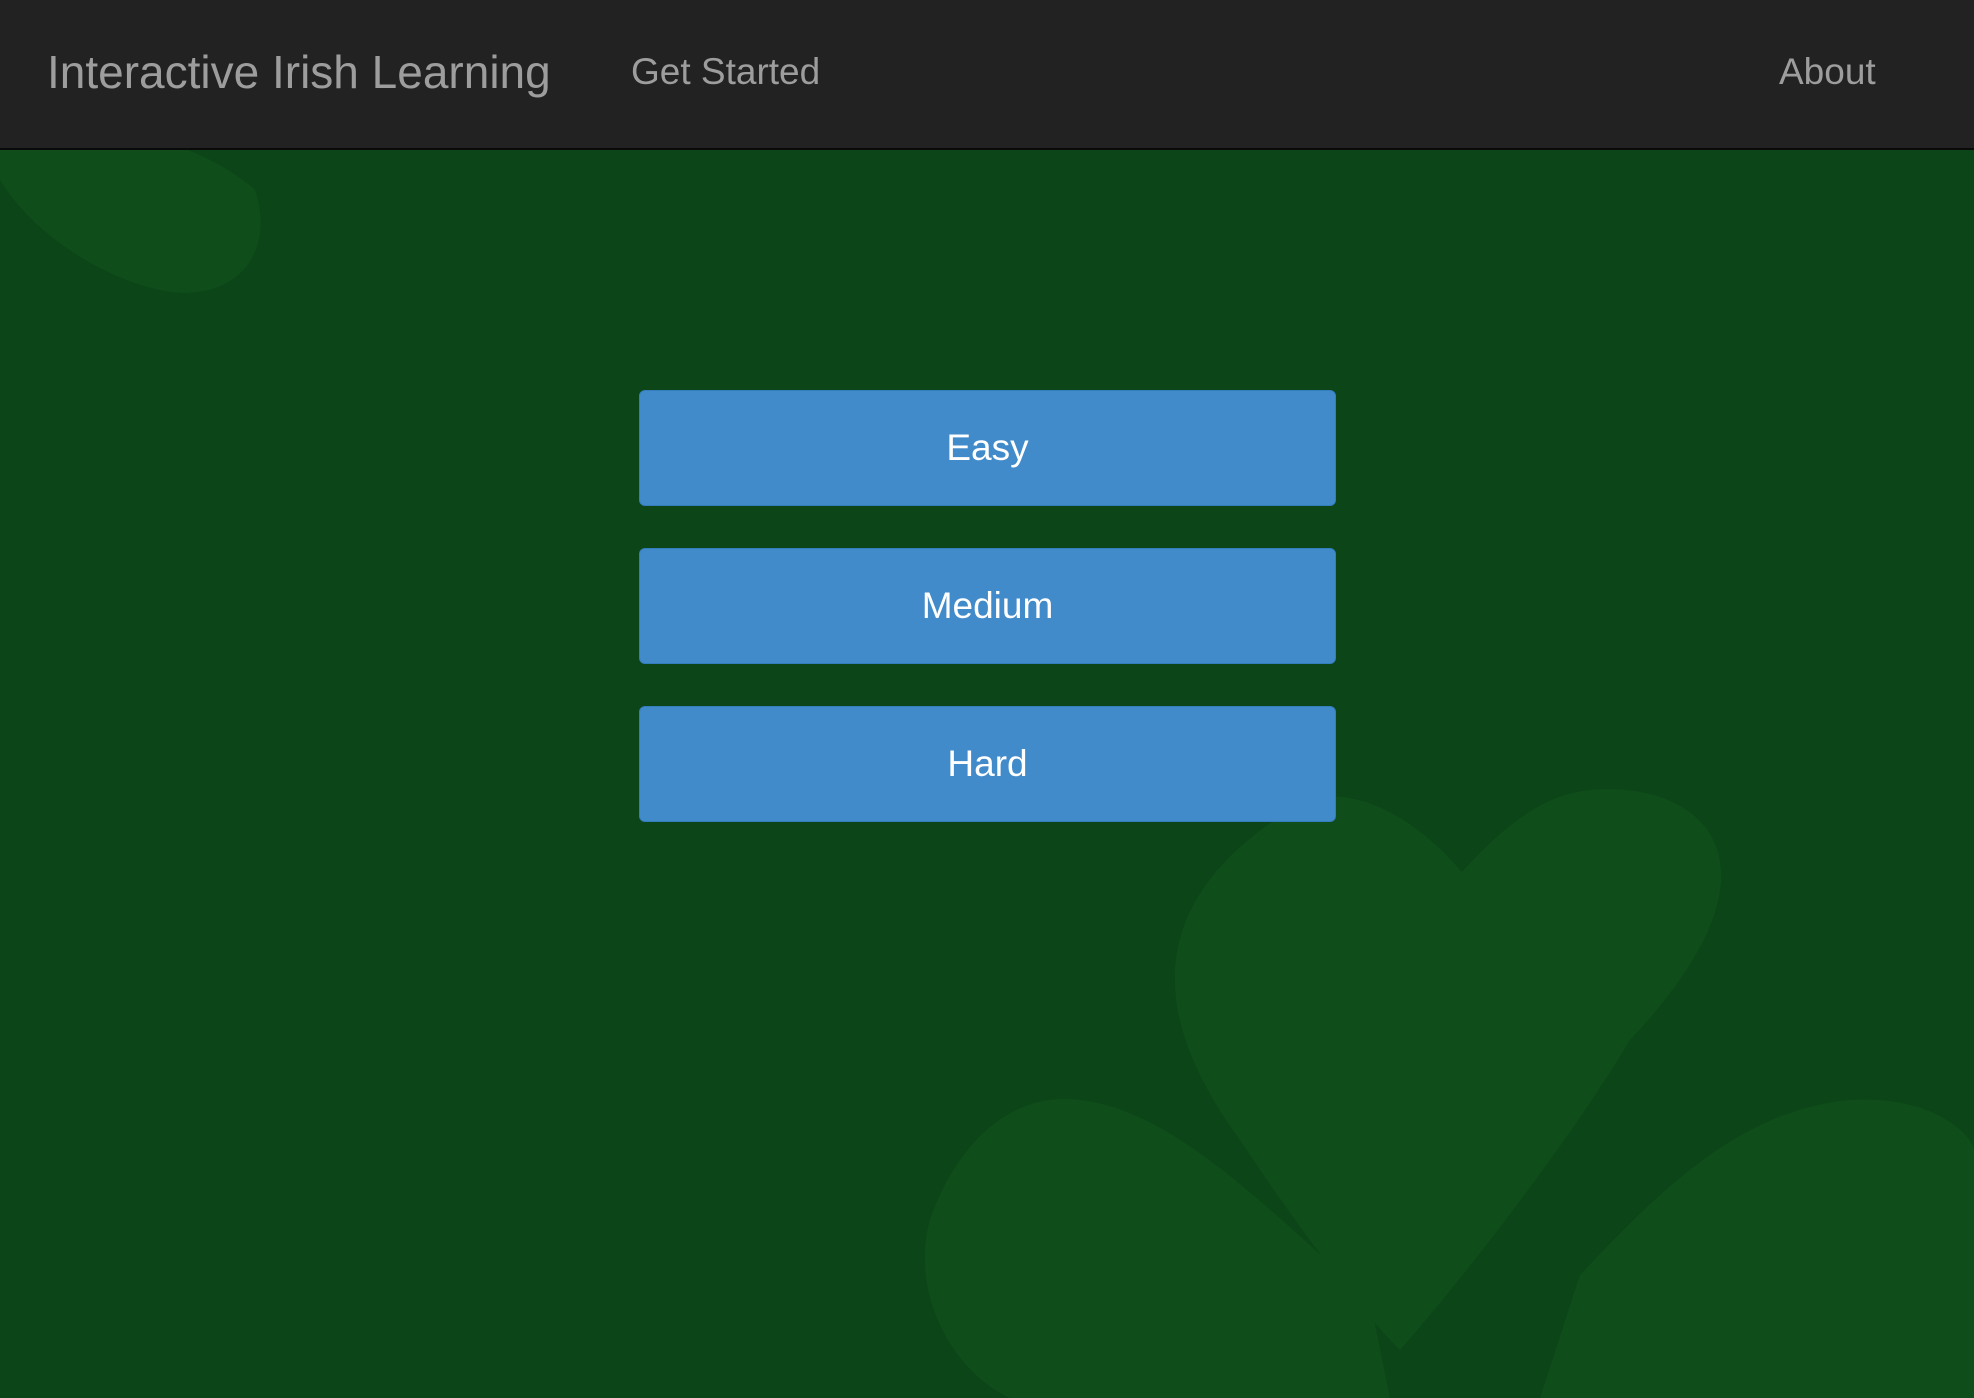  I want to click on nav-about-link: About, so click(1827, 72).